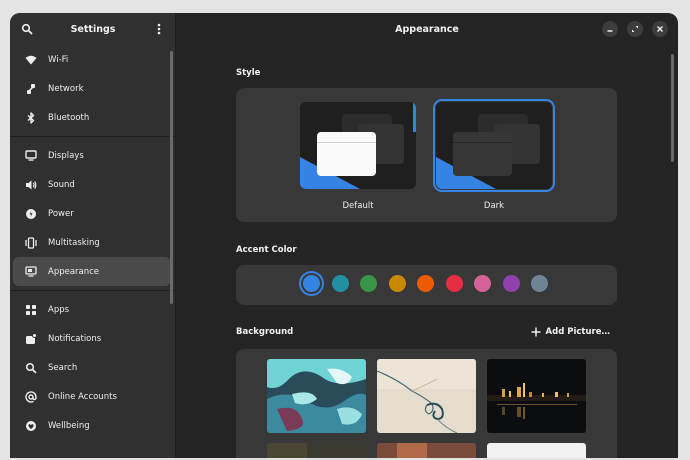  Describe the element at coordinates (31, 310) in the screenshot. I see `apps-grid-icon` at that location.